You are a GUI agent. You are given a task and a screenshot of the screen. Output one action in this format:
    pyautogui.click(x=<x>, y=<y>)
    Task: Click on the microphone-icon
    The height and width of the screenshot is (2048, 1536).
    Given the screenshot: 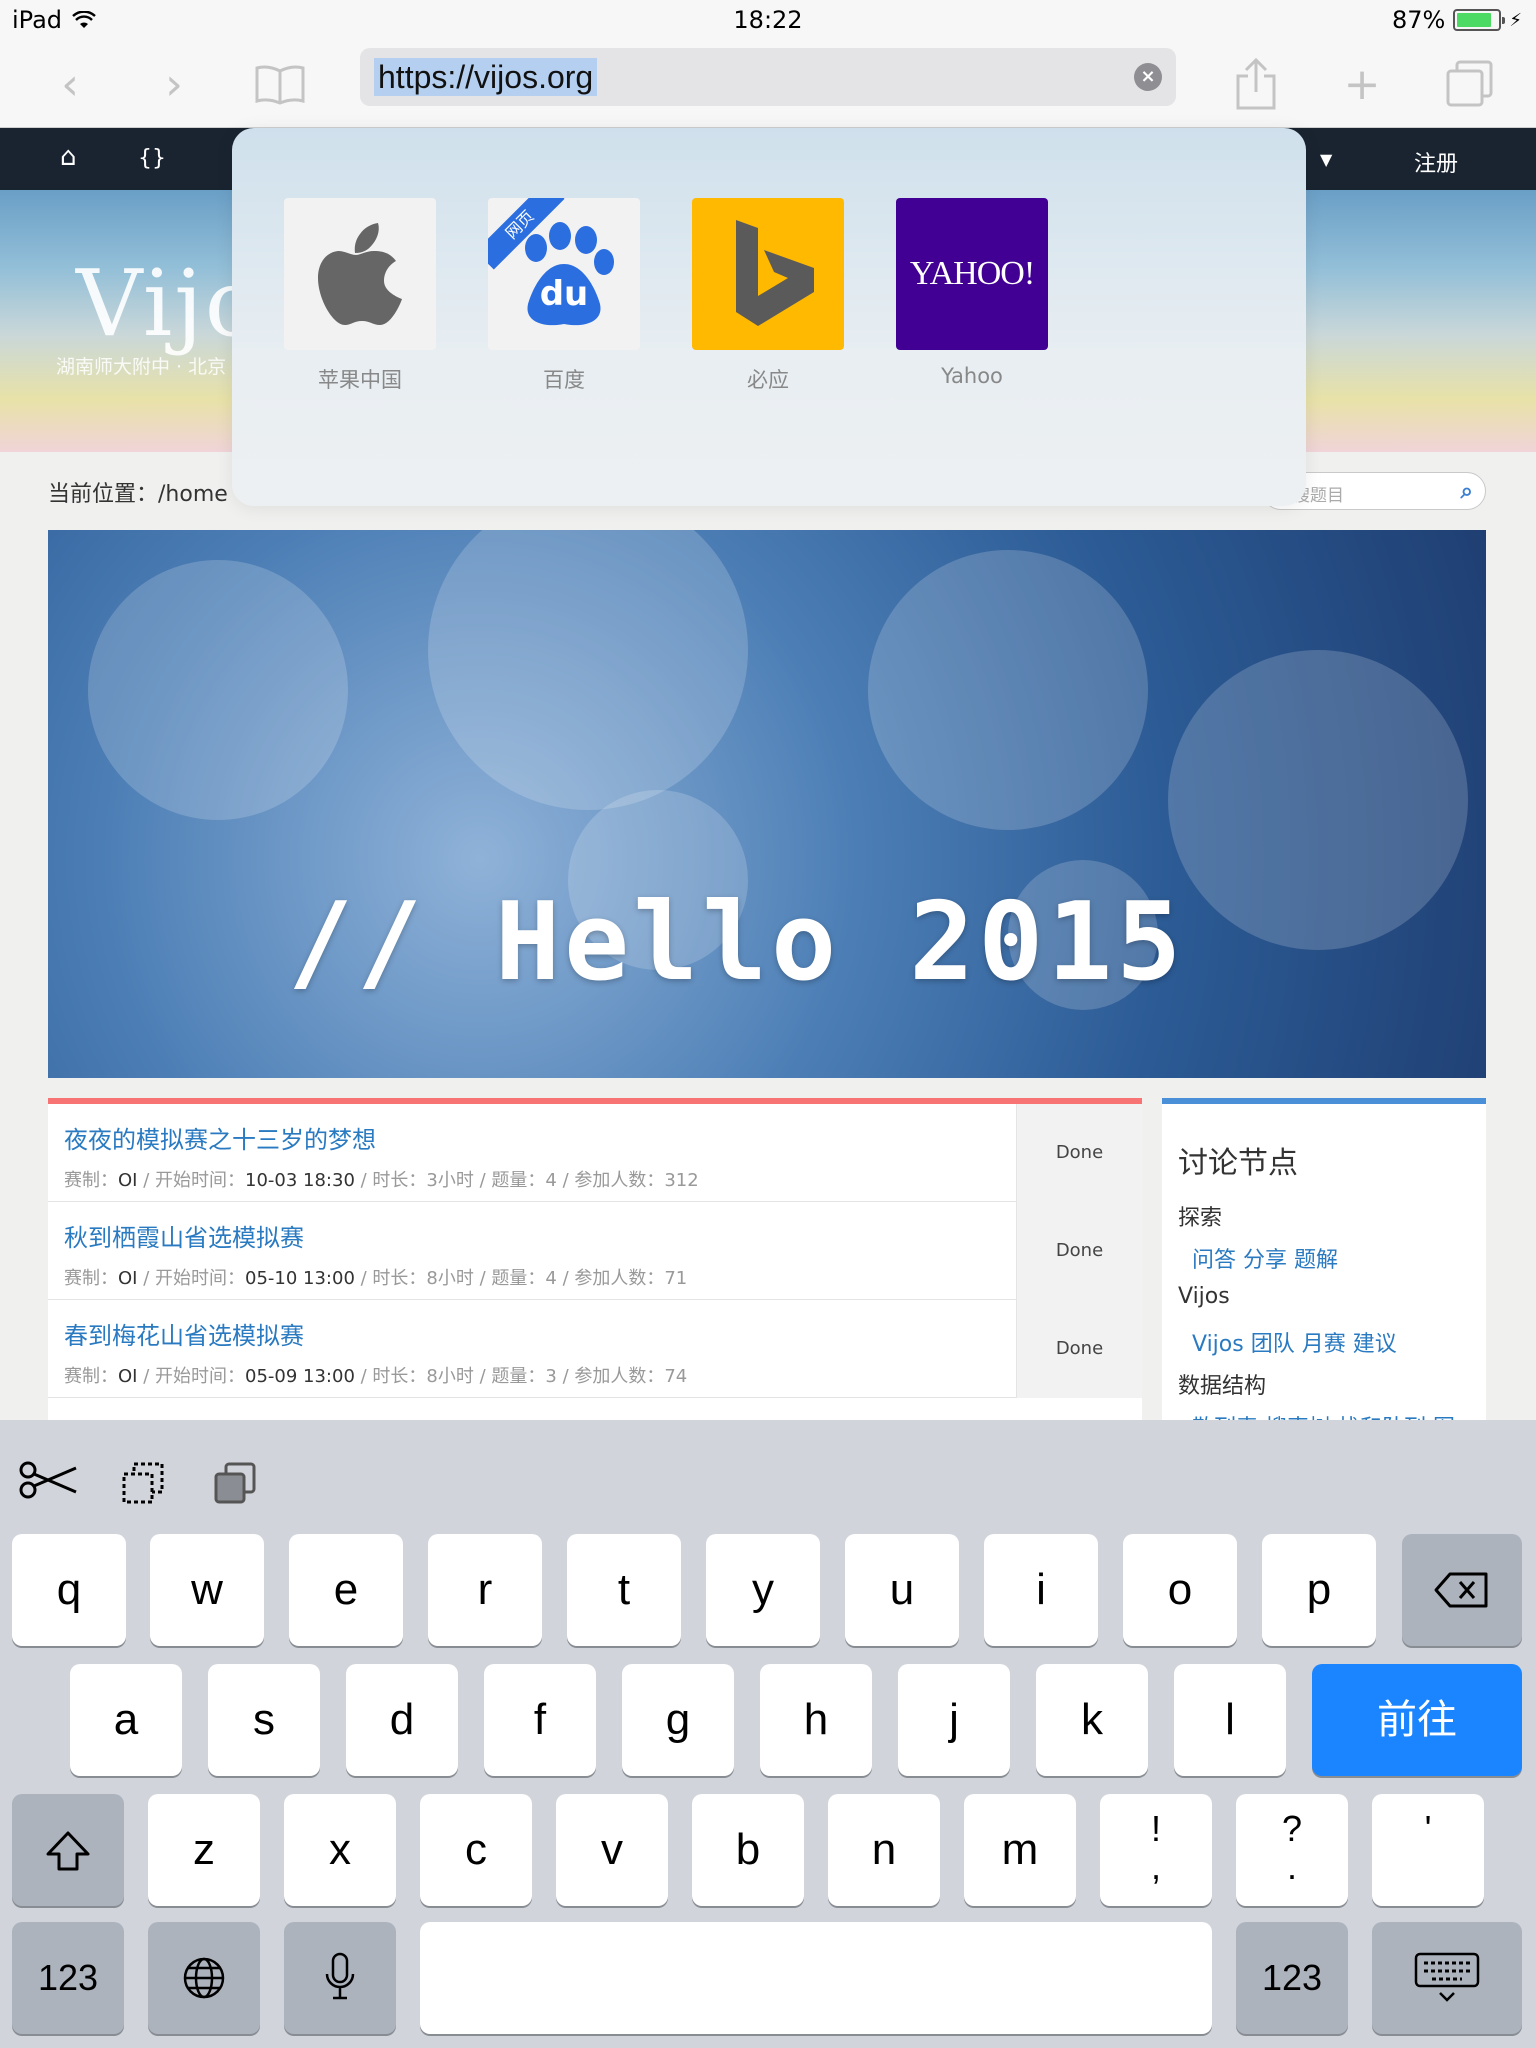 What is the action you would take?
    pyautogui.click(x=340, y=1976)
    